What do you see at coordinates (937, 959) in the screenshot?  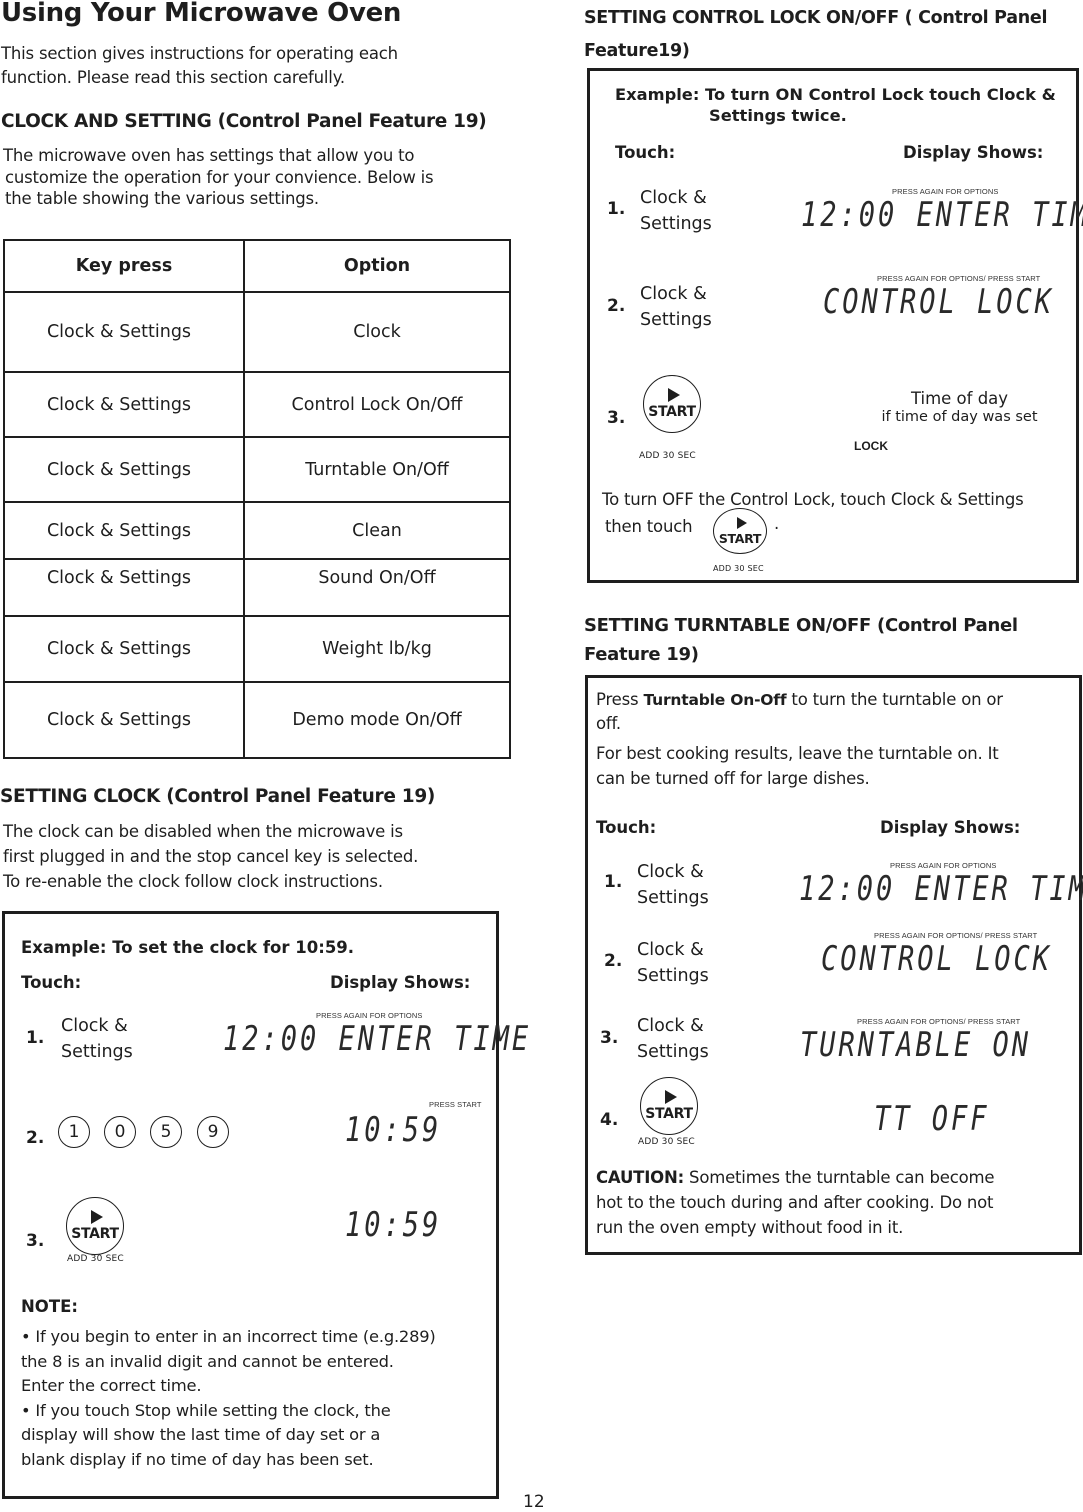 I see `lcd-display: CONTROL LOCK` at bounding box center [937, 959].